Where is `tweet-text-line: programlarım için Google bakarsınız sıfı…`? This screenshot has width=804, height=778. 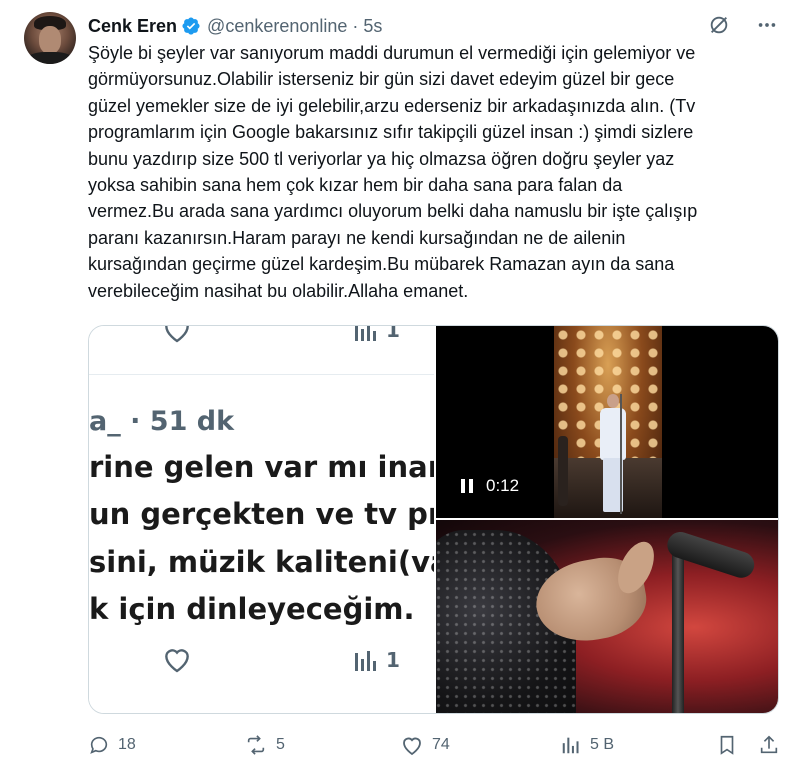
tweet-text-line: programlarım için Google bakarsınız sıfı… is located at coordinates (391, 132).